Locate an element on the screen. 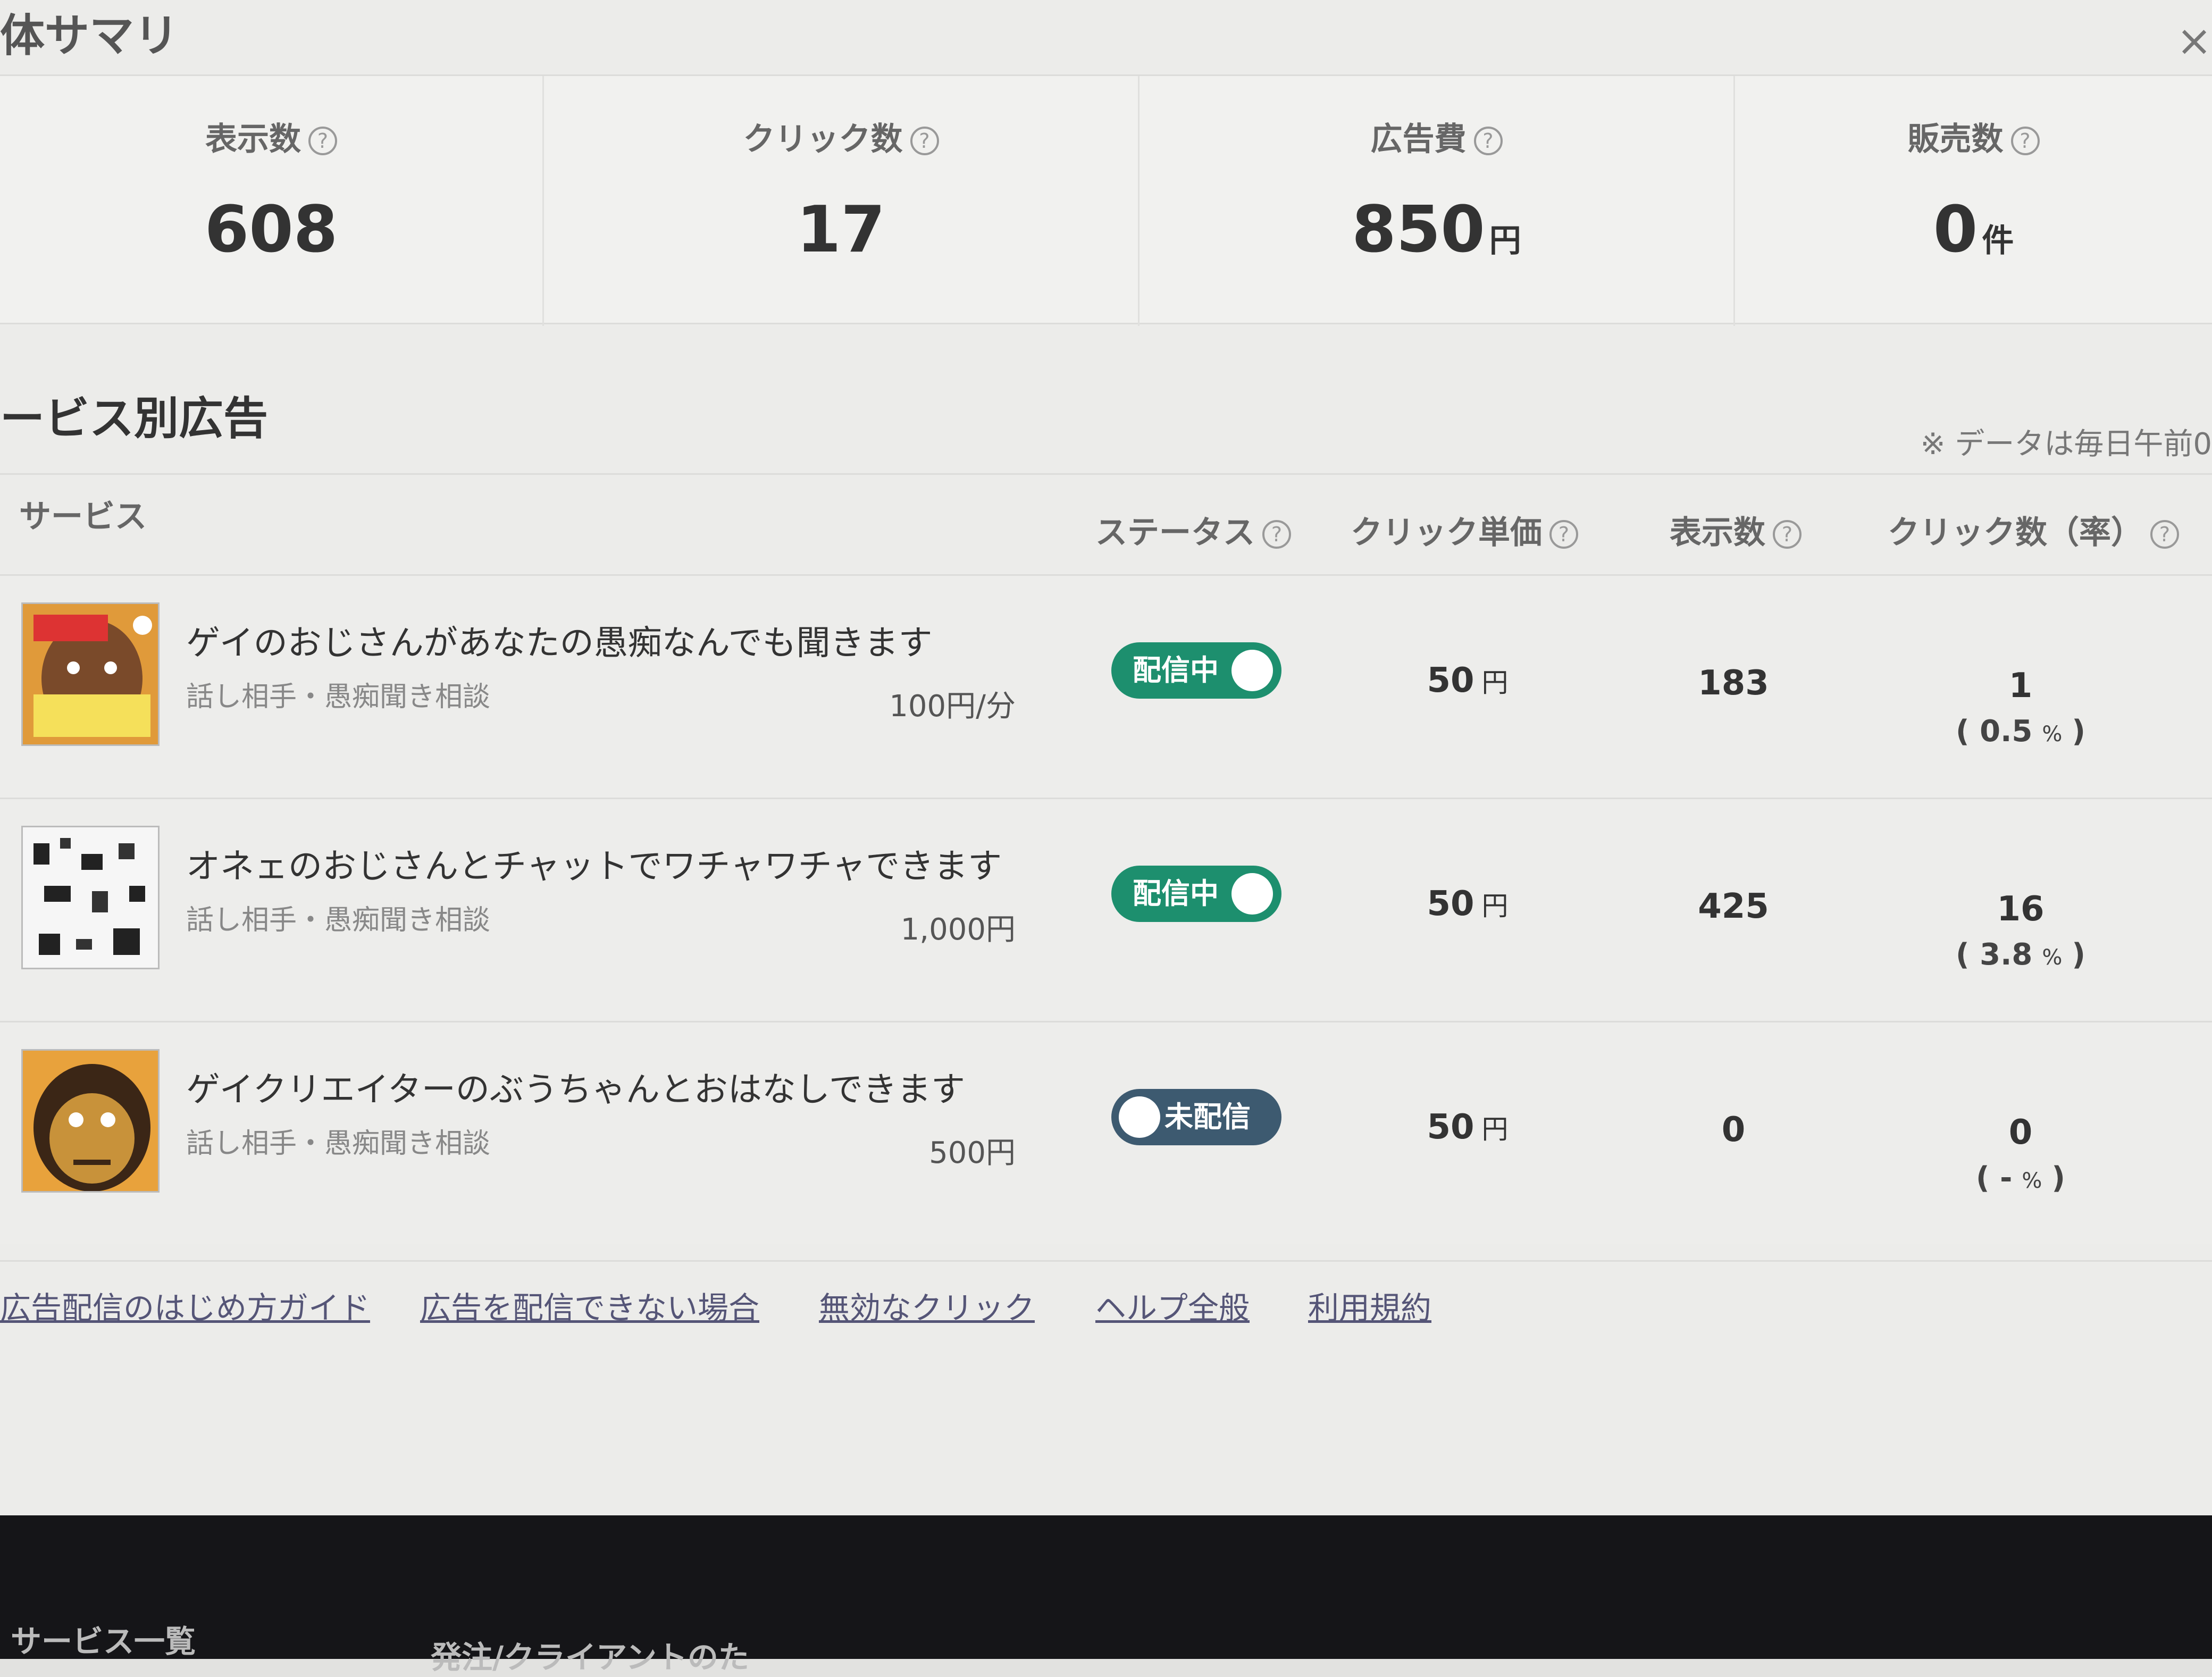 Image resolution: width=2212 pixels, height=1677 pixels. stat-ad-cost: 広告費? 850 円 is located at coordinates (1435, 201).